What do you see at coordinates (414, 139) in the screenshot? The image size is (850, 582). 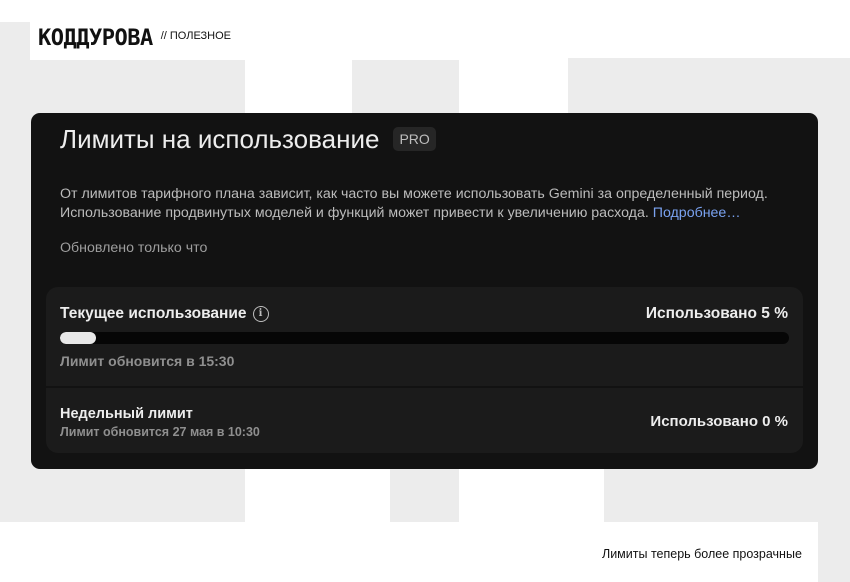 I see `pro-badge: PRO` at bounding box center [414, 139].